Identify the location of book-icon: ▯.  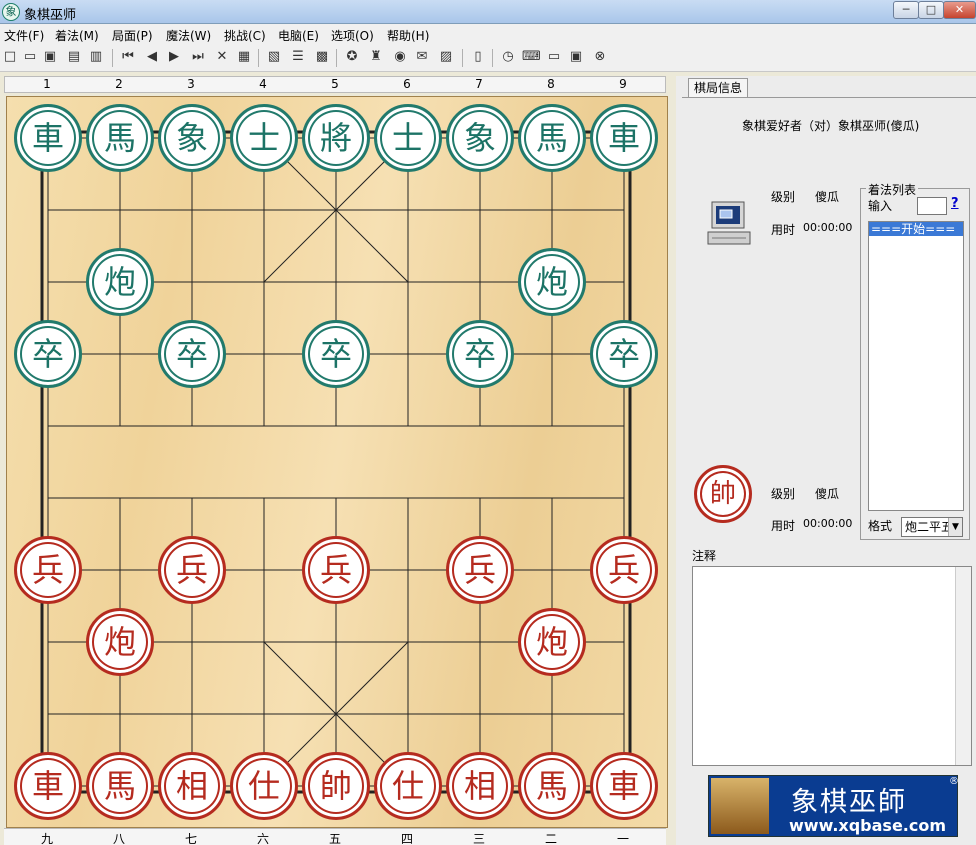
(478, 57).